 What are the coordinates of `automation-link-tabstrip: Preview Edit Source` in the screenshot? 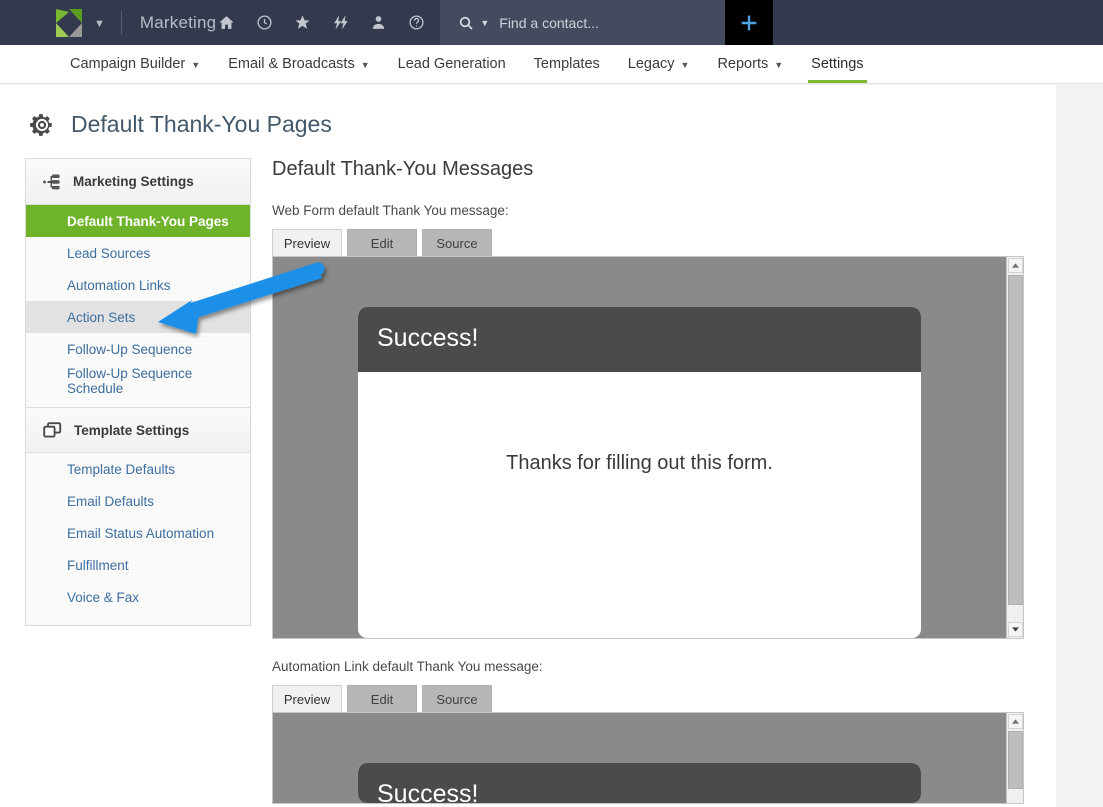 It's located at (652, 698).